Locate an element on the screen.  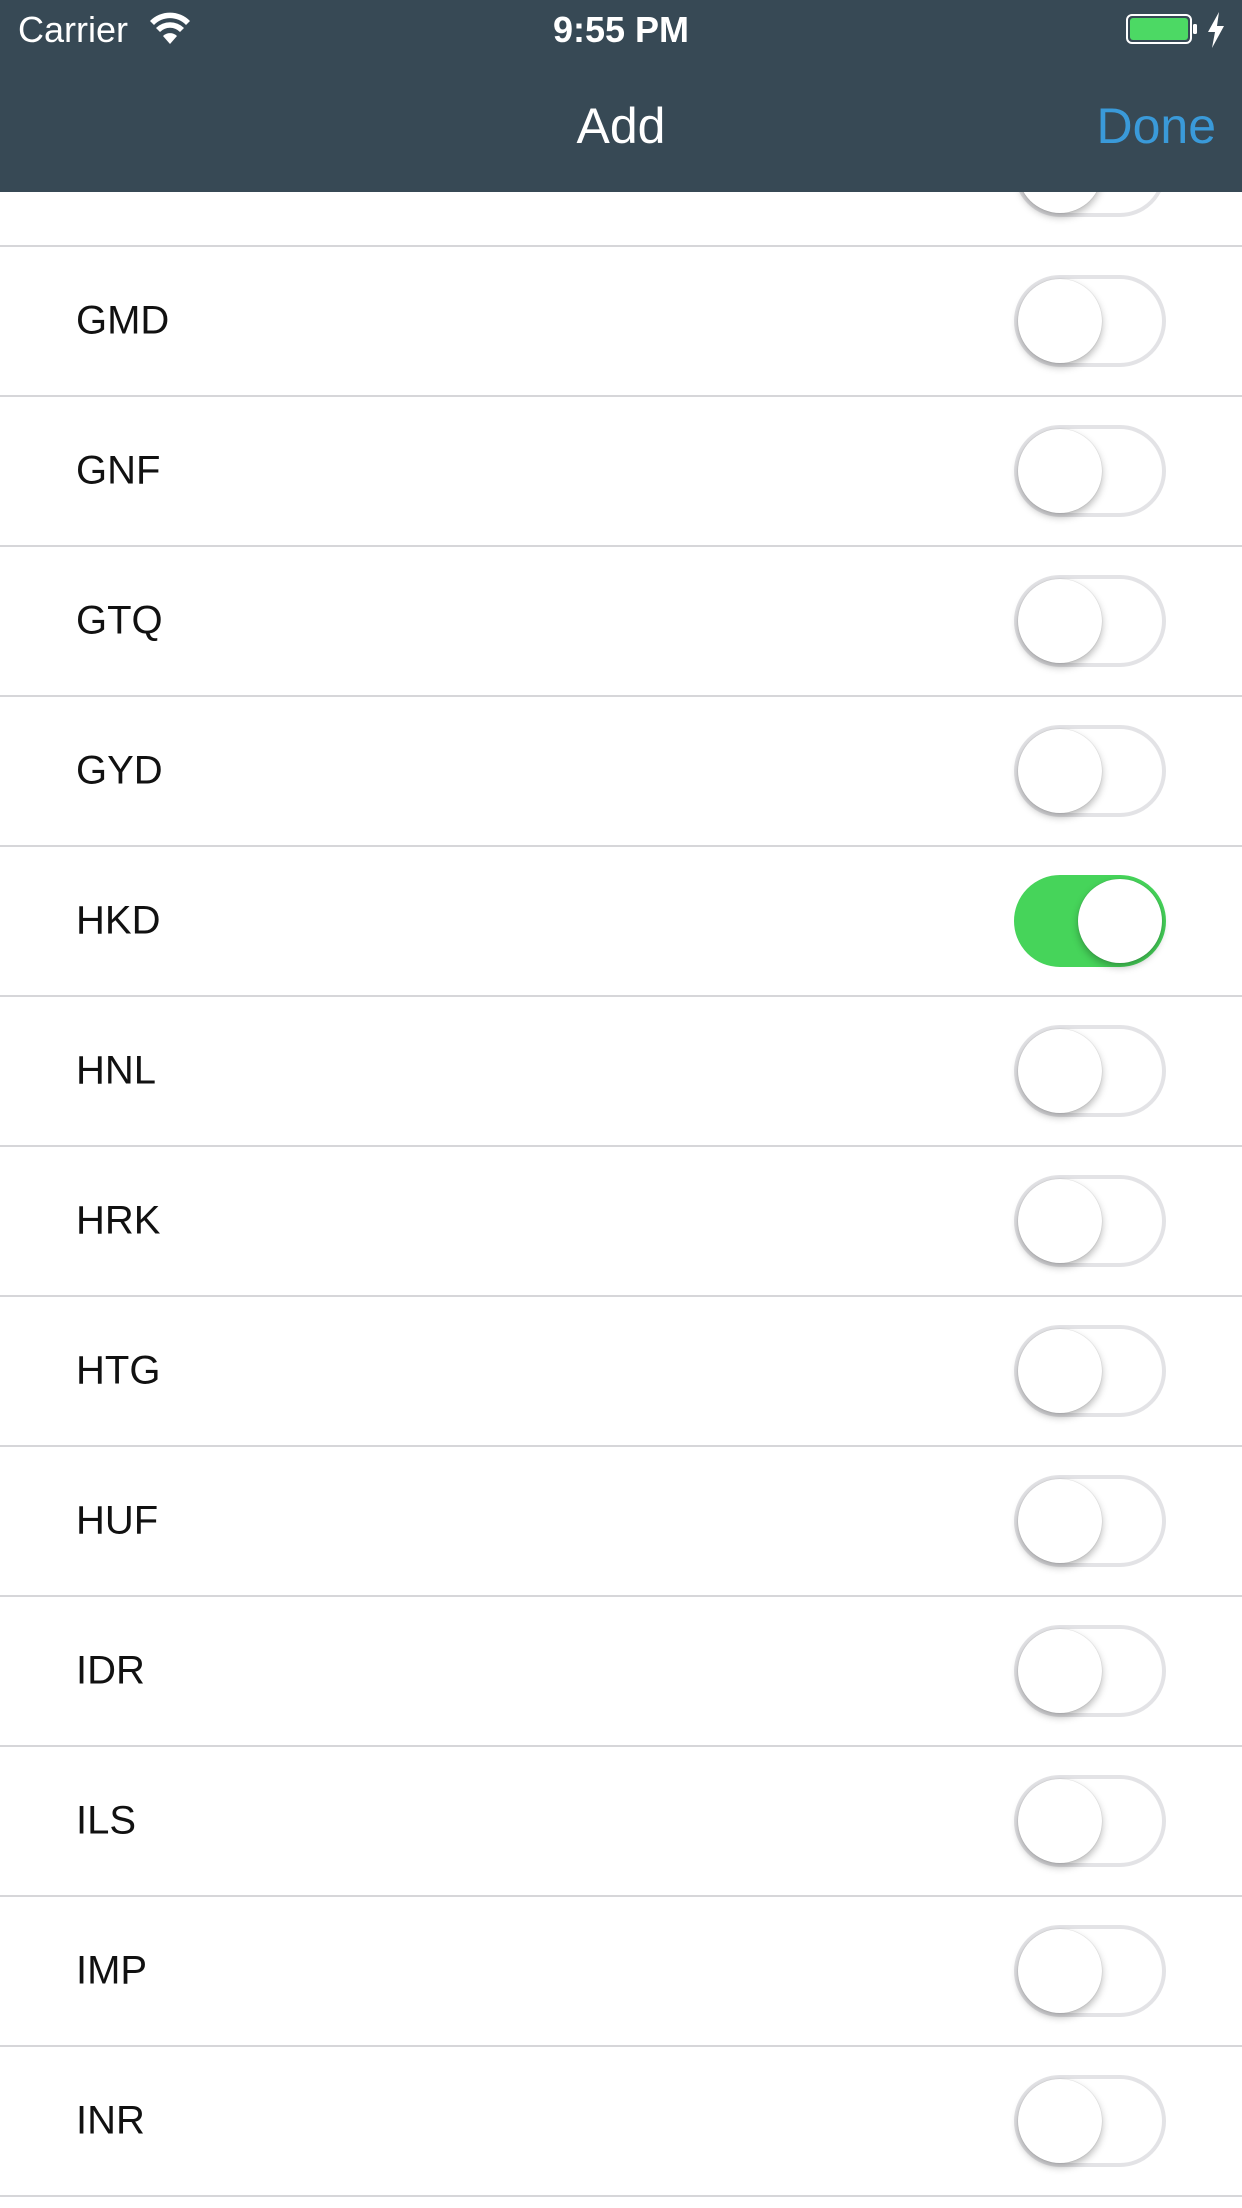
currency-code: IDR is located at coordinates (110, 1670).